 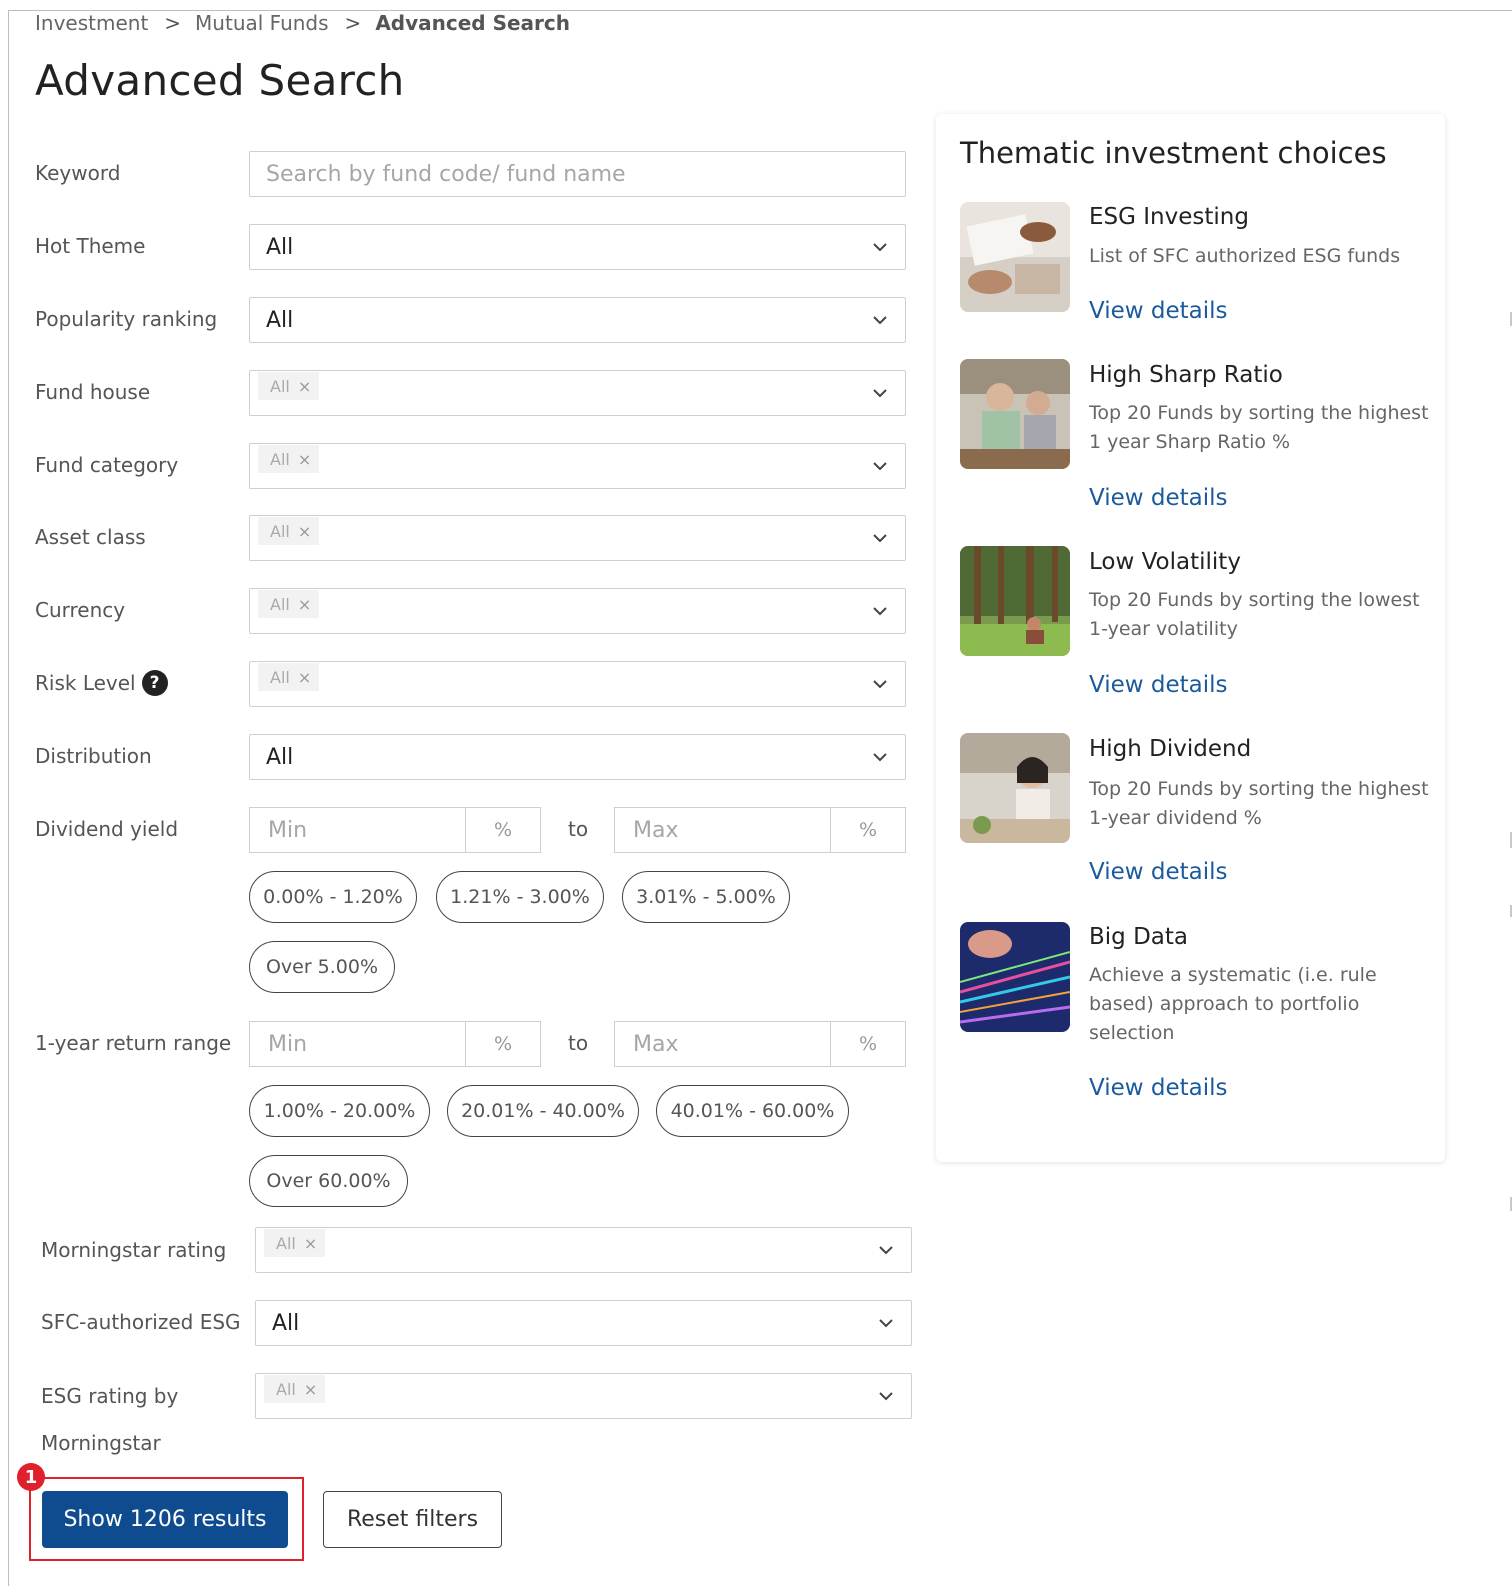 I want to click on reset-filters-button: Reset filters, so click(x=412, y=1519).